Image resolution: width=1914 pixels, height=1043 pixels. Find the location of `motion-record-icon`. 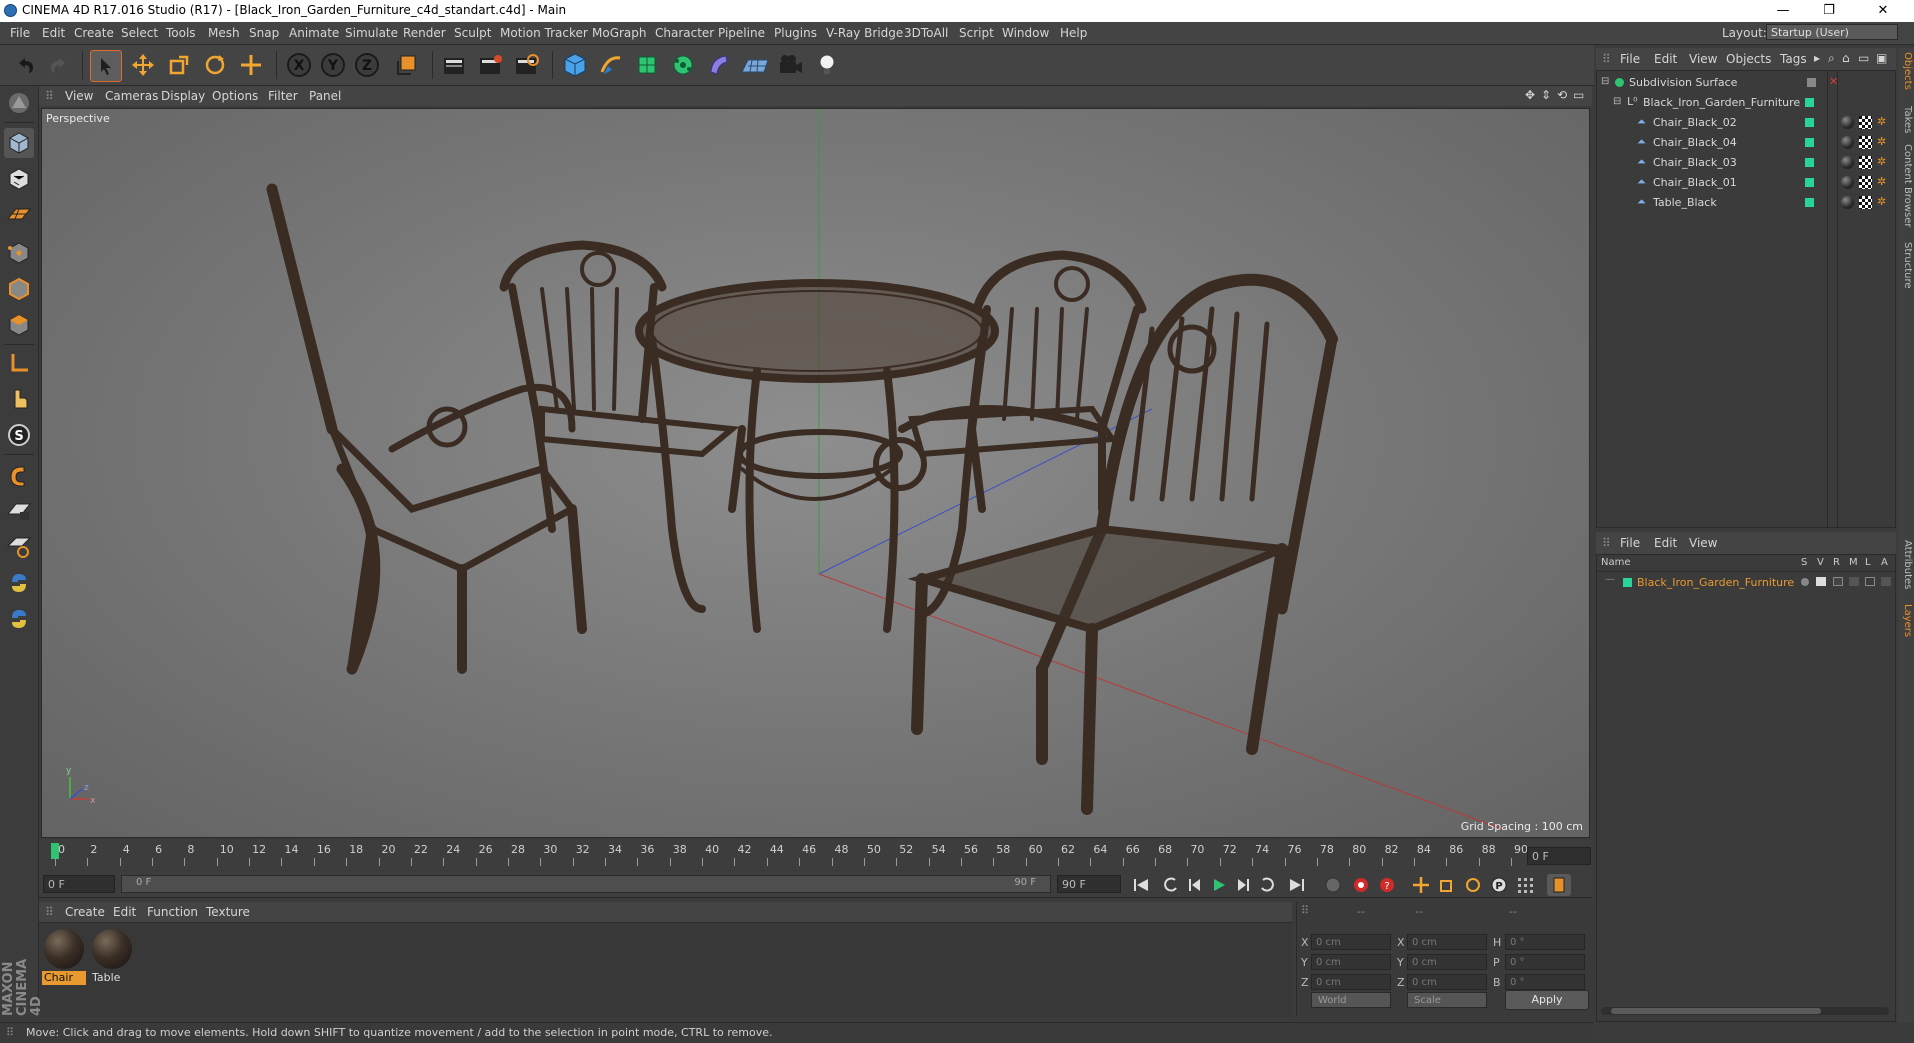

motion-record-icon is located at coordinates (1333, 885).